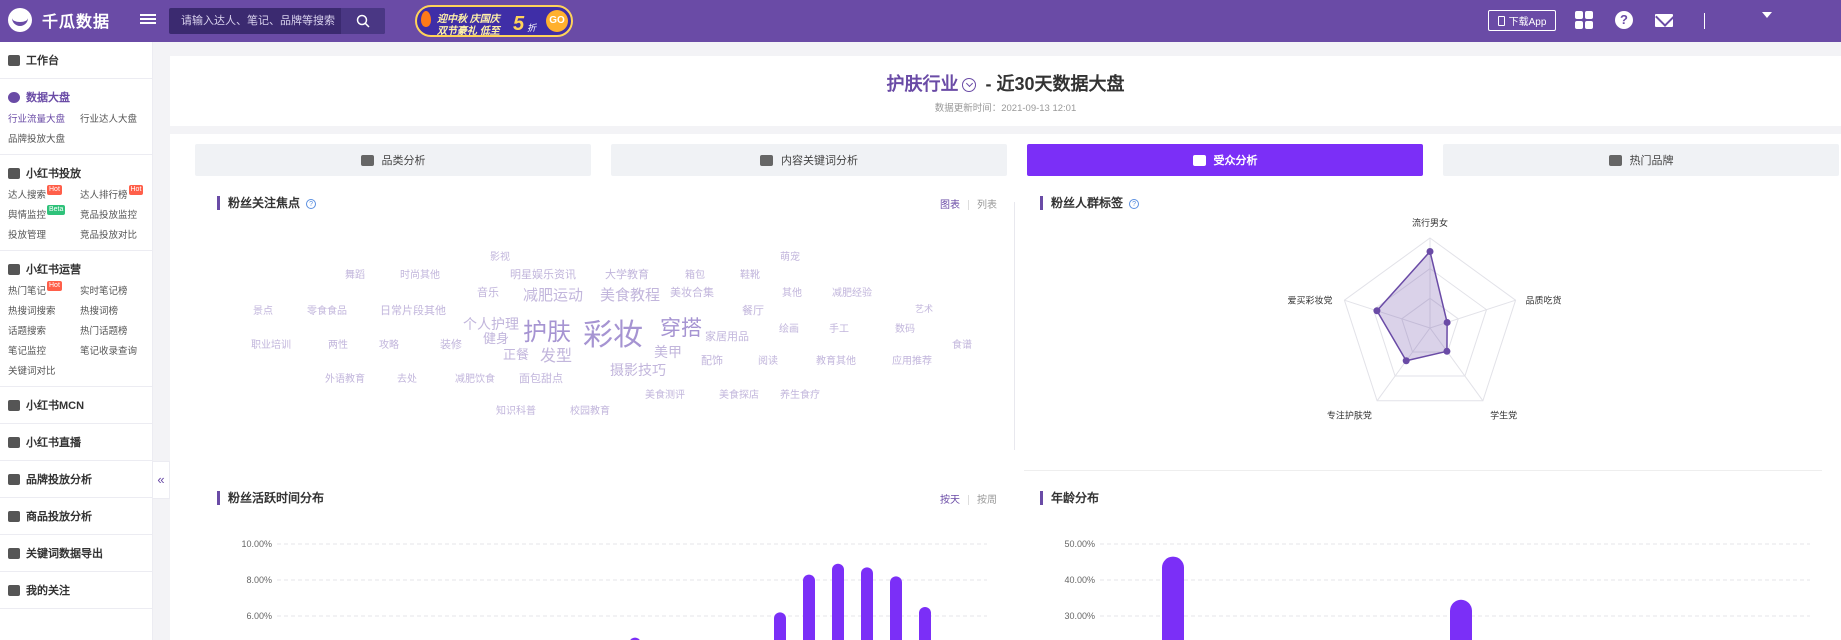 The width and height of the screenshot is (1841, 640). What do you see at coordinates (739, 393) in the screenshot?
I see `word-cloud-term: 美食探店` at bounding box center [739, 393].